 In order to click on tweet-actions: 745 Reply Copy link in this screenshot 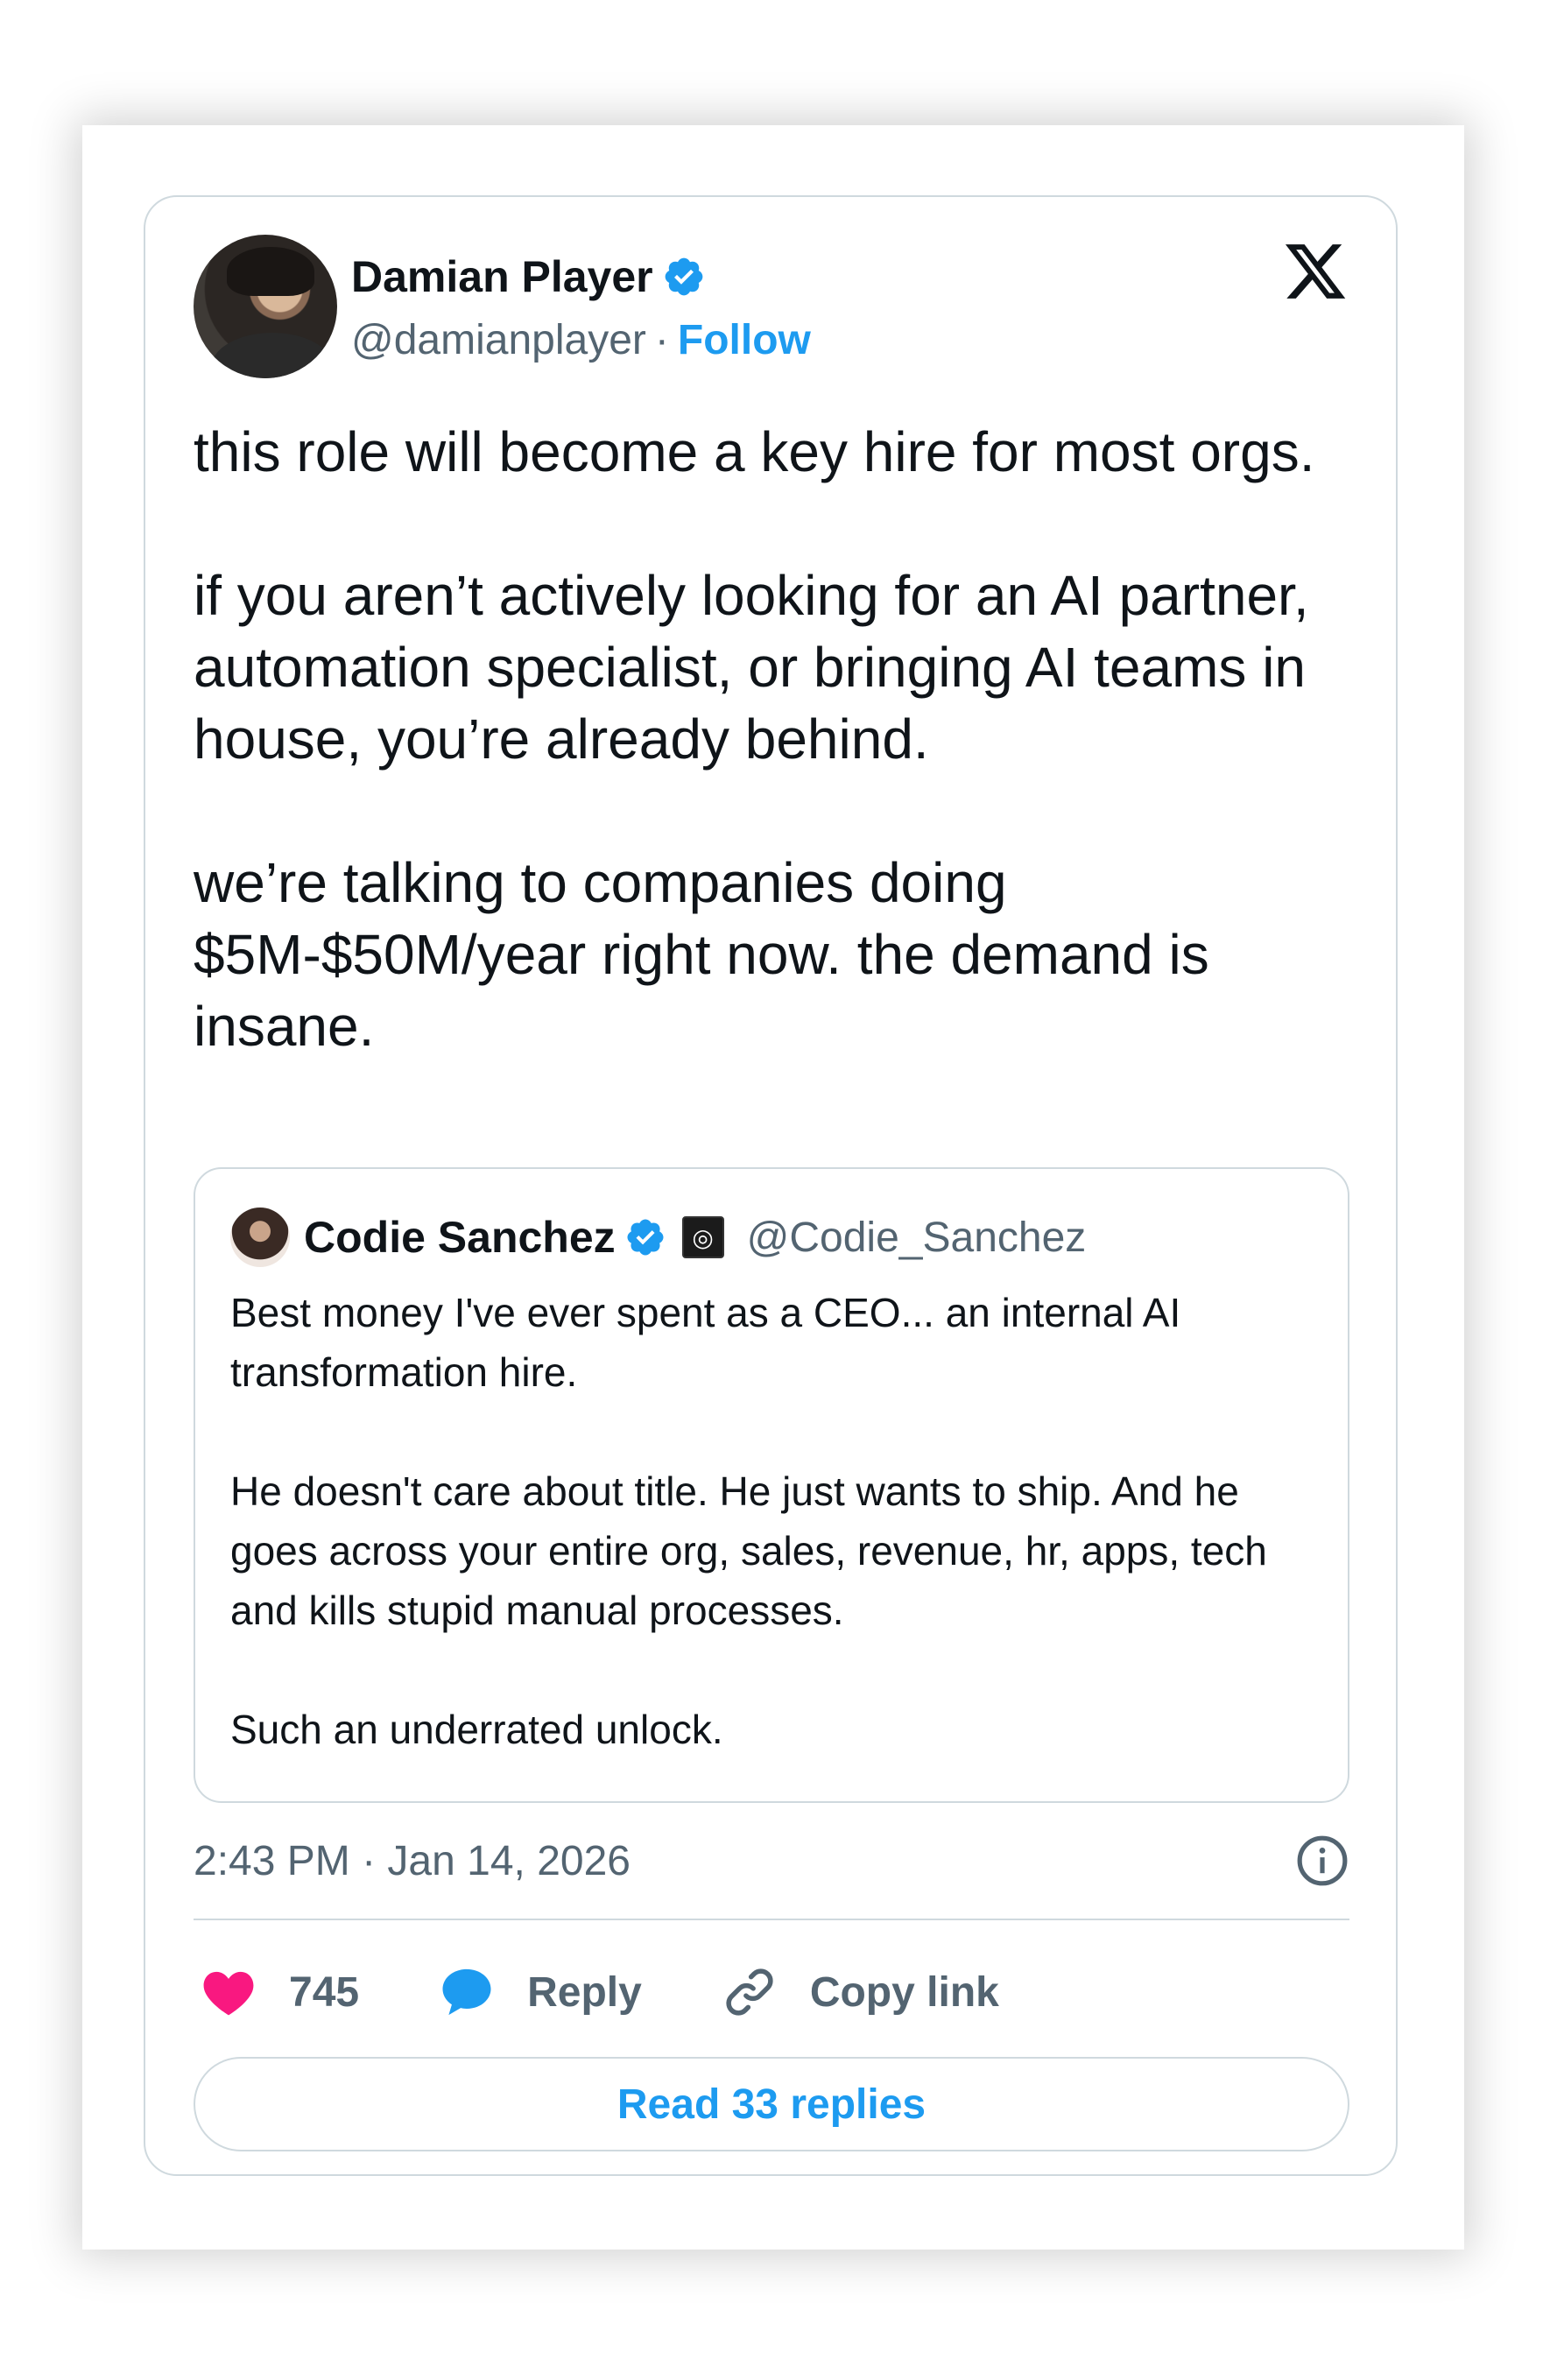, I will do `click(639, 1992)`.